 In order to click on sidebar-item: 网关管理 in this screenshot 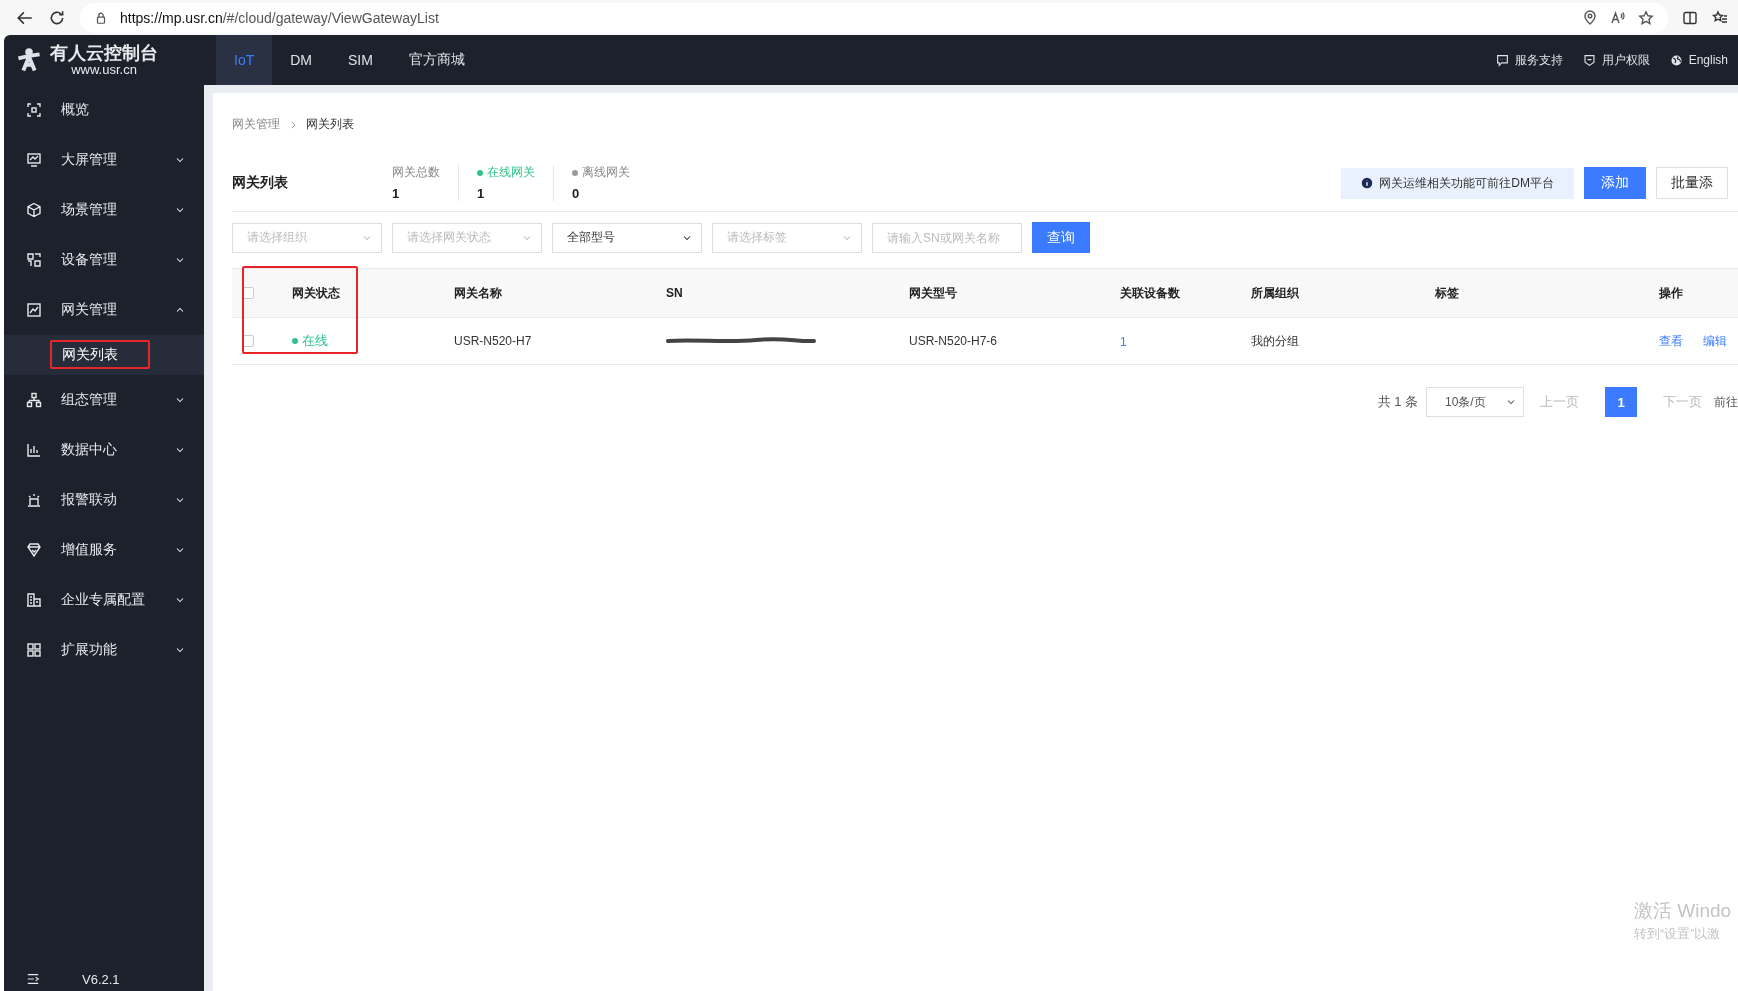, I will do `click(104, 310)`.